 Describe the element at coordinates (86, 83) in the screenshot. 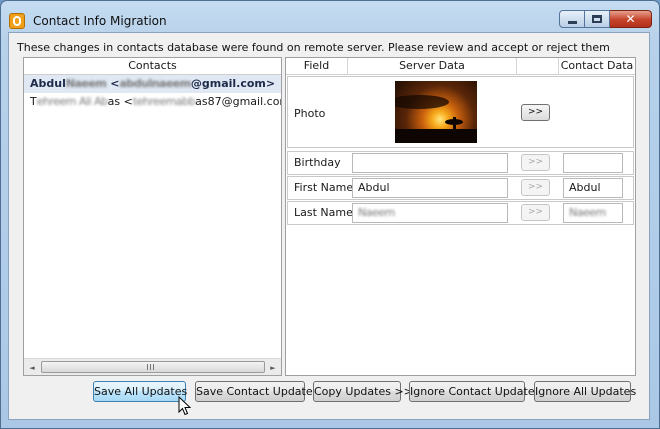

I see `redacted-name: Naeem` at that location.